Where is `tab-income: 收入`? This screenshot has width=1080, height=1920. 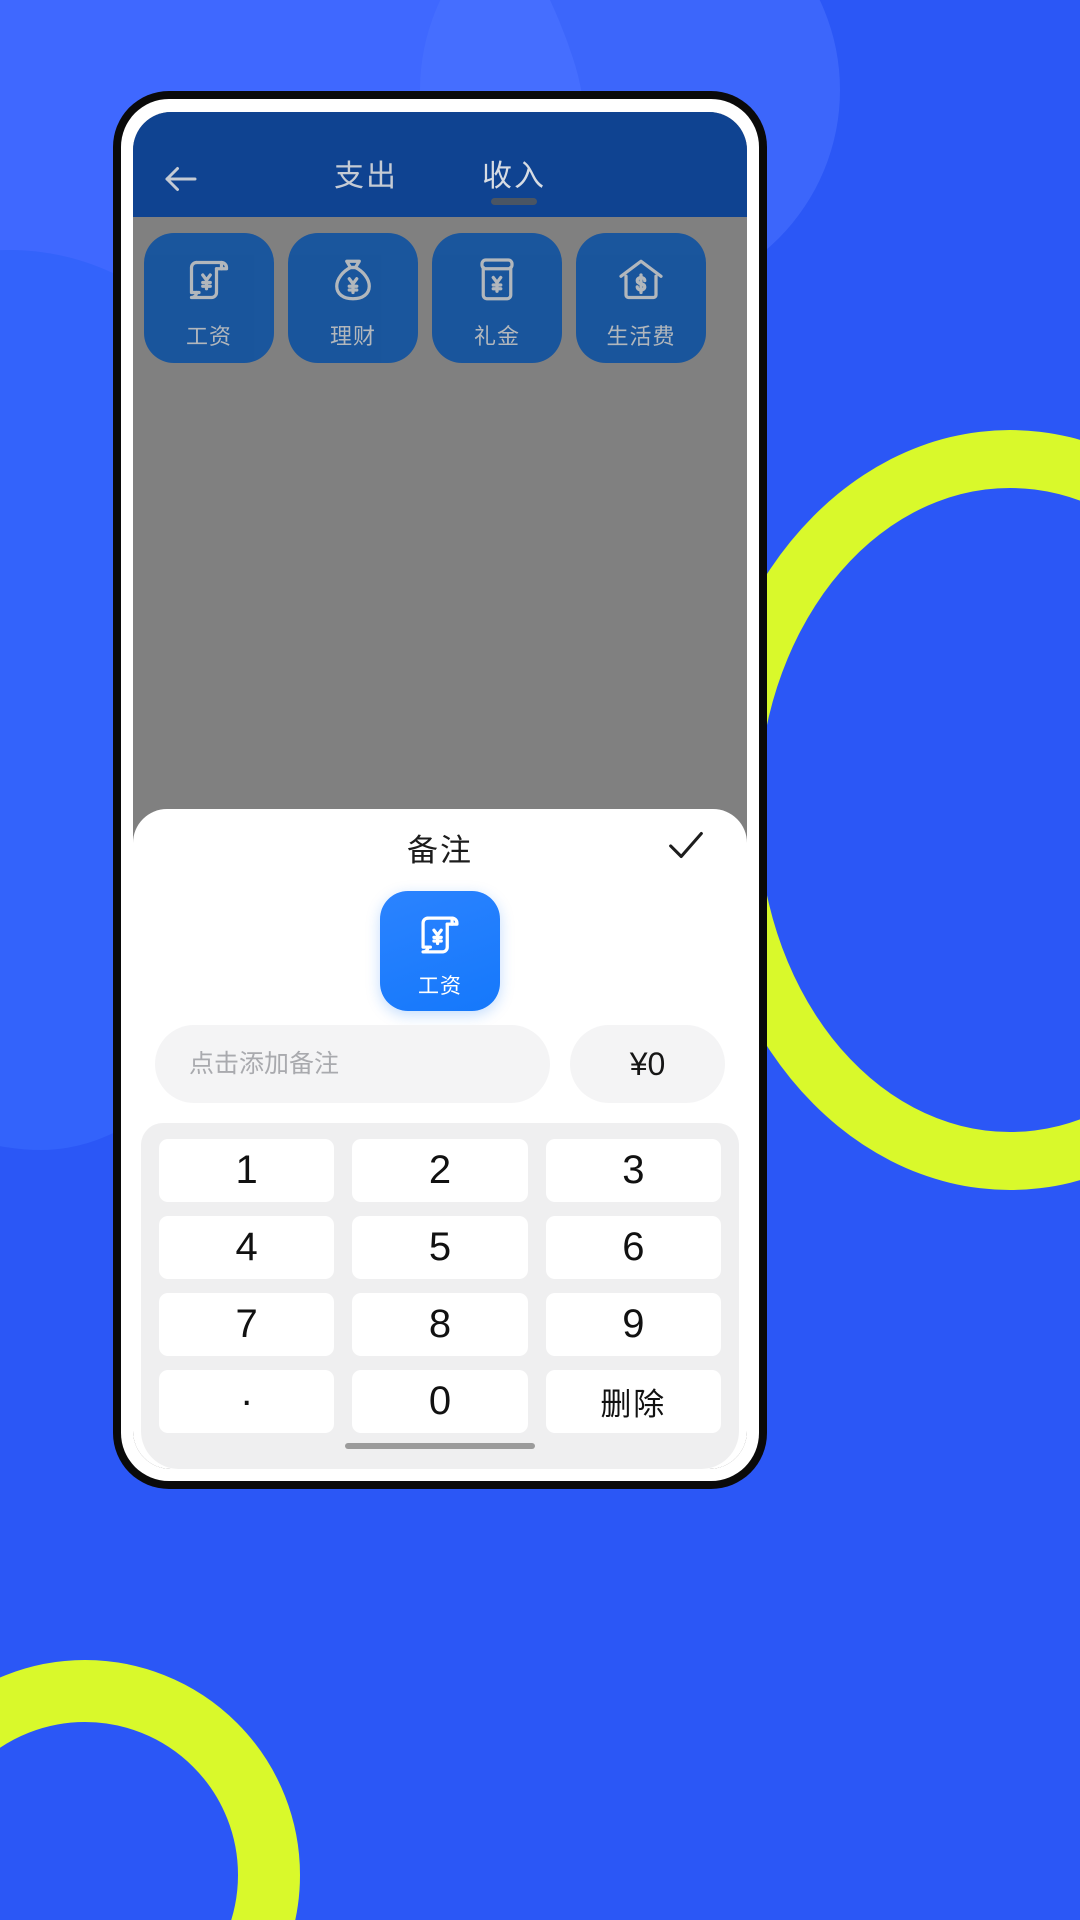
tab-income: 收入 is located at coordinates (514, 178).